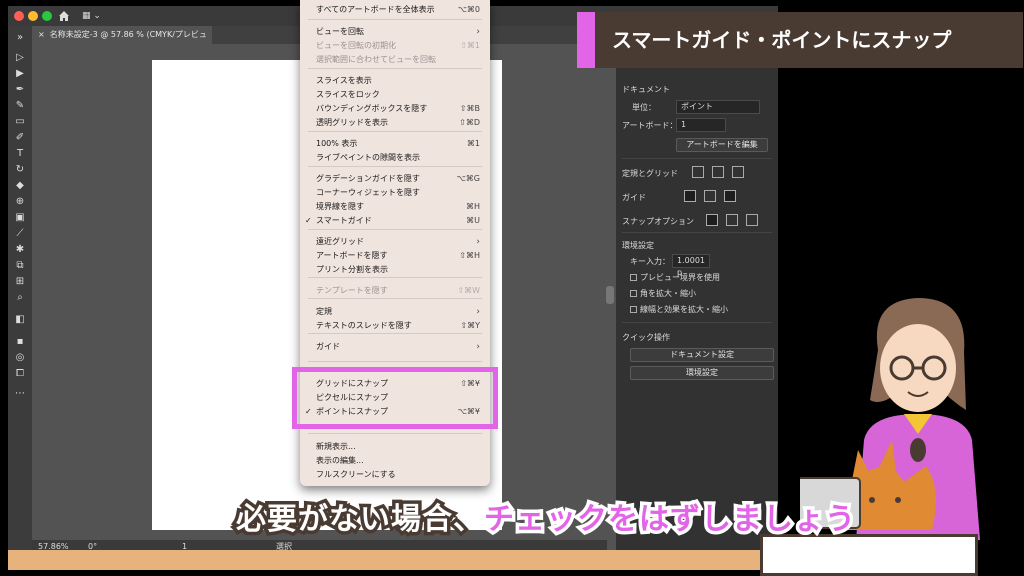  I want to click on snap-to-pixel-icon, so click(752, 220).